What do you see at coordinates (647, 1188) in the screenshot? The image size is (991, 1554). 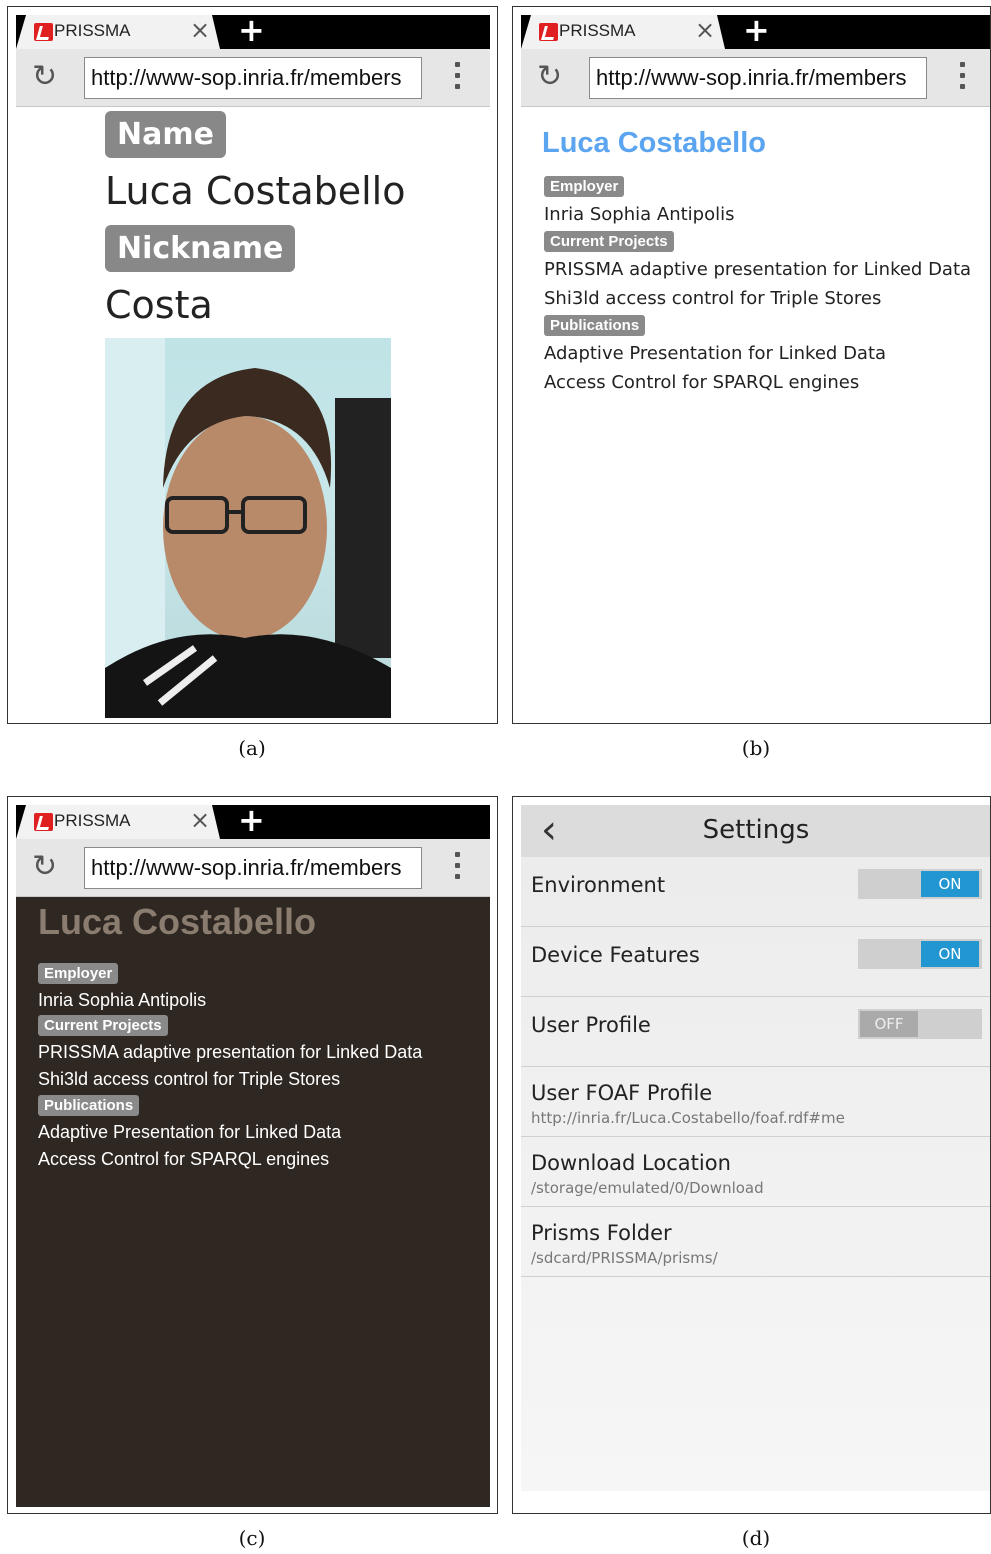 I see `setting-value: /storage/emulated/0/Download` at bounding box center [647, 1188].